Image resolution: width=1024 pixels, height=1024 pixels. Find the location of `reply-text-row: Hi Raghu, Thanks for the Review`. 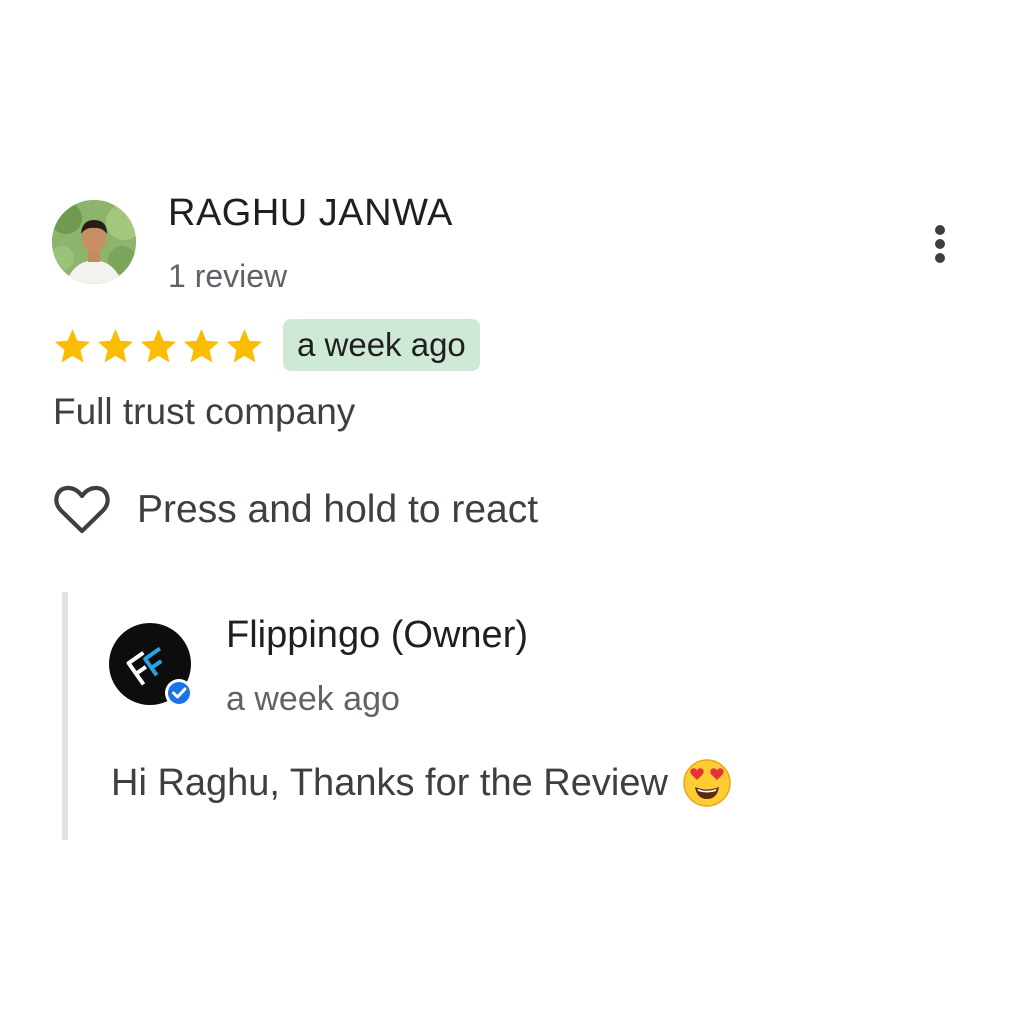

reply-text-row: Hi Raghu, Thanks for the Review is located at coordinates (421, 783).